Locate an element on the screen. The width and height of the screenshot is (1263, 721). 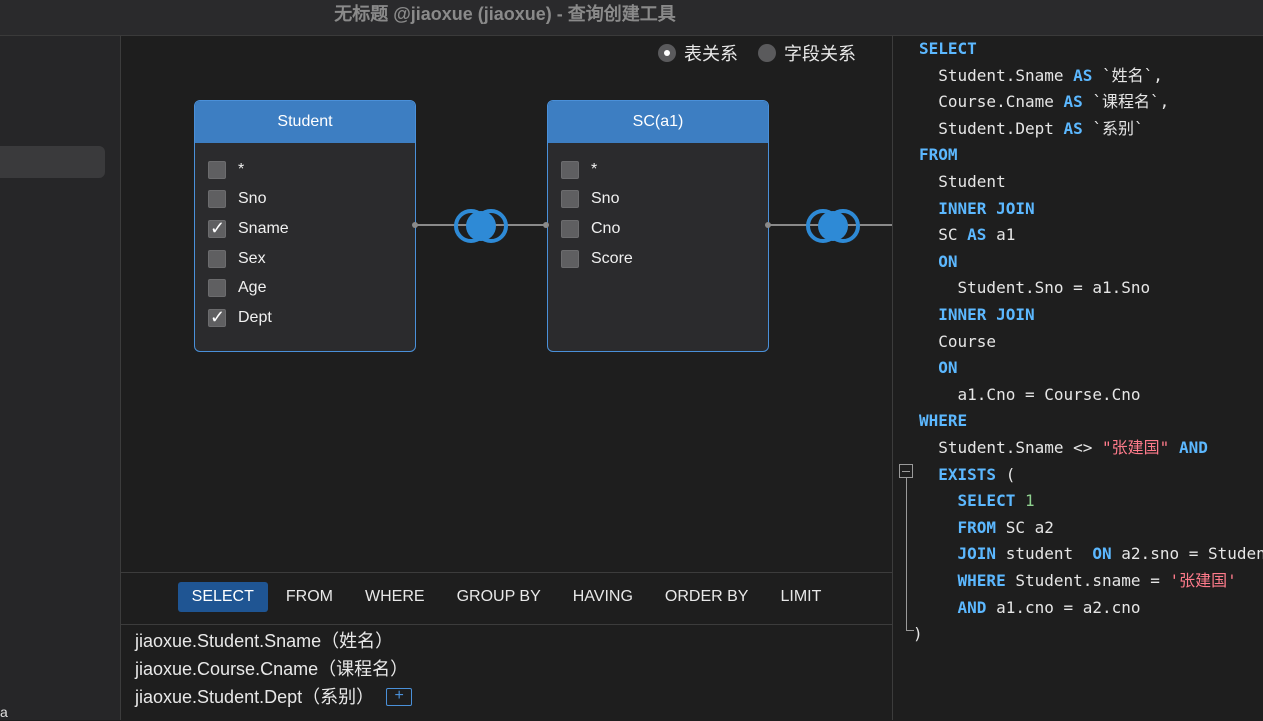
sql-line: Student.Dept AS `系别` is located at coordinates (1031, 129).